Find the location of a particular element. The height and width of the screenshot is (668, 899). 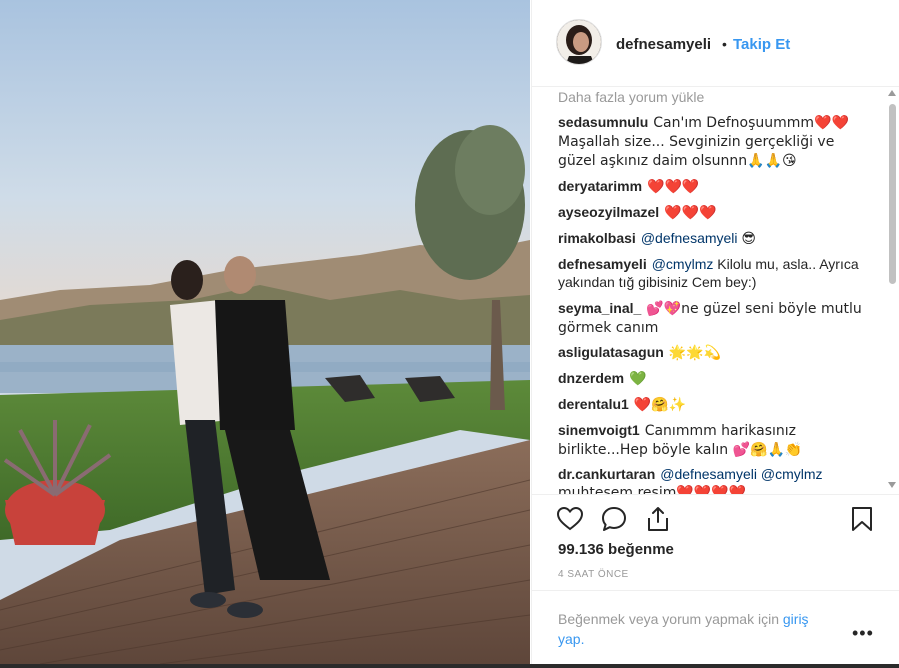

load-more-comments: Daha fazla yorum yükle is located at coordinates (631, 97).